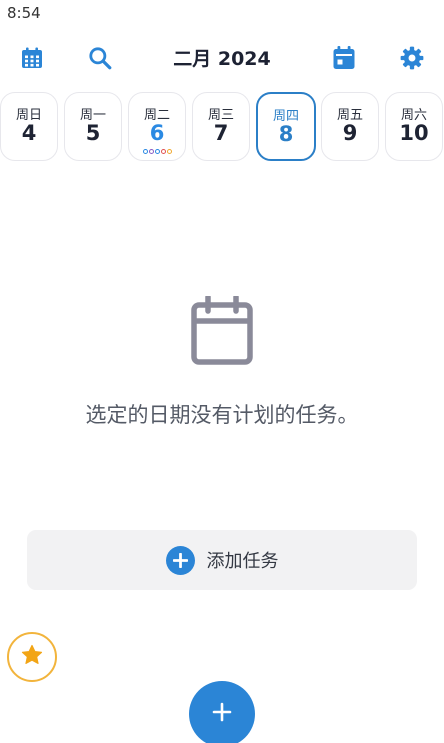 The height and width of the screenshot is (743, 444). Describe the element at coordinates (221, 133) in the screenshot. I see `day-number: 7` at that location.